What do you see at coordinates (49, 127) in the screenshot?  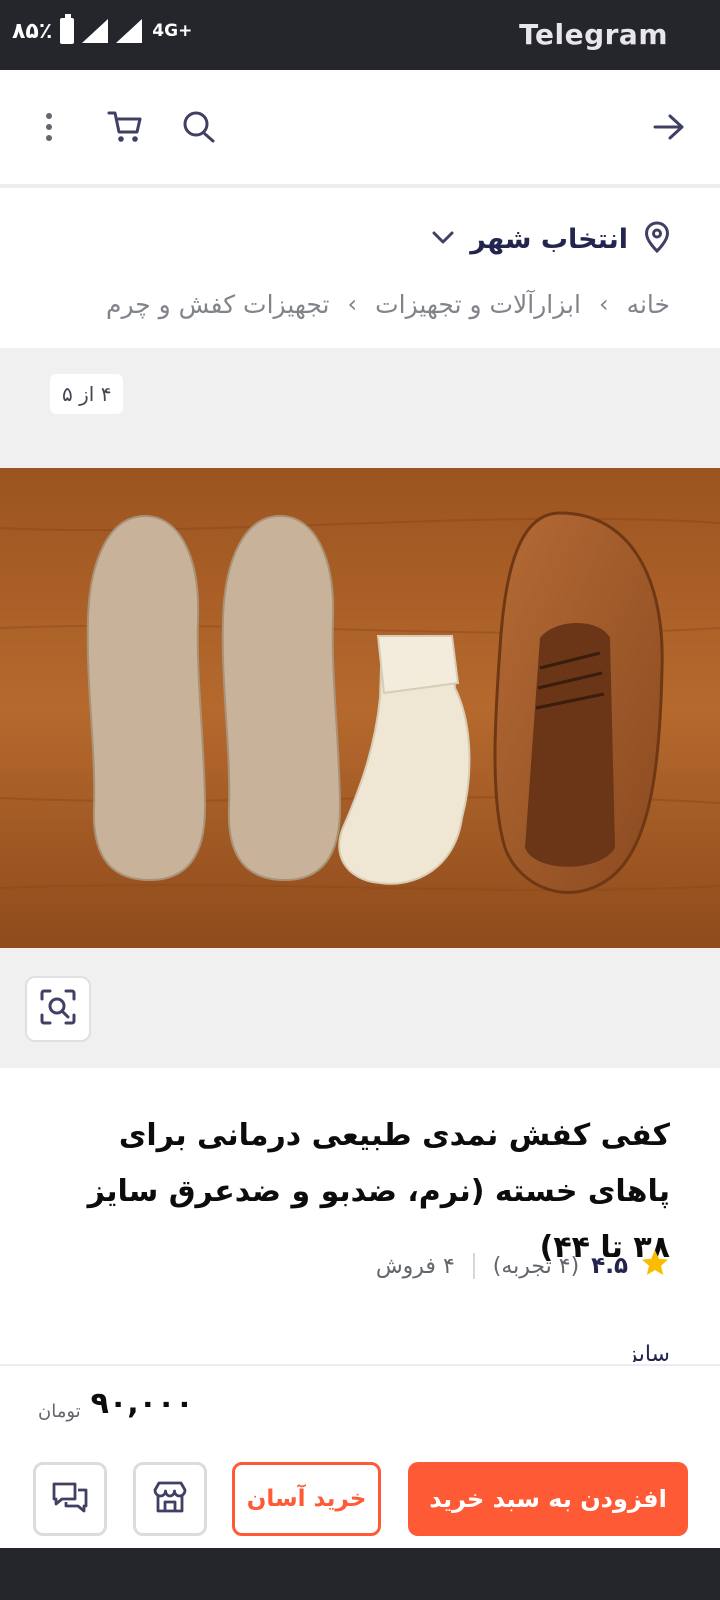 I see `more-vertical-icon` at bounding box center [49, 127].